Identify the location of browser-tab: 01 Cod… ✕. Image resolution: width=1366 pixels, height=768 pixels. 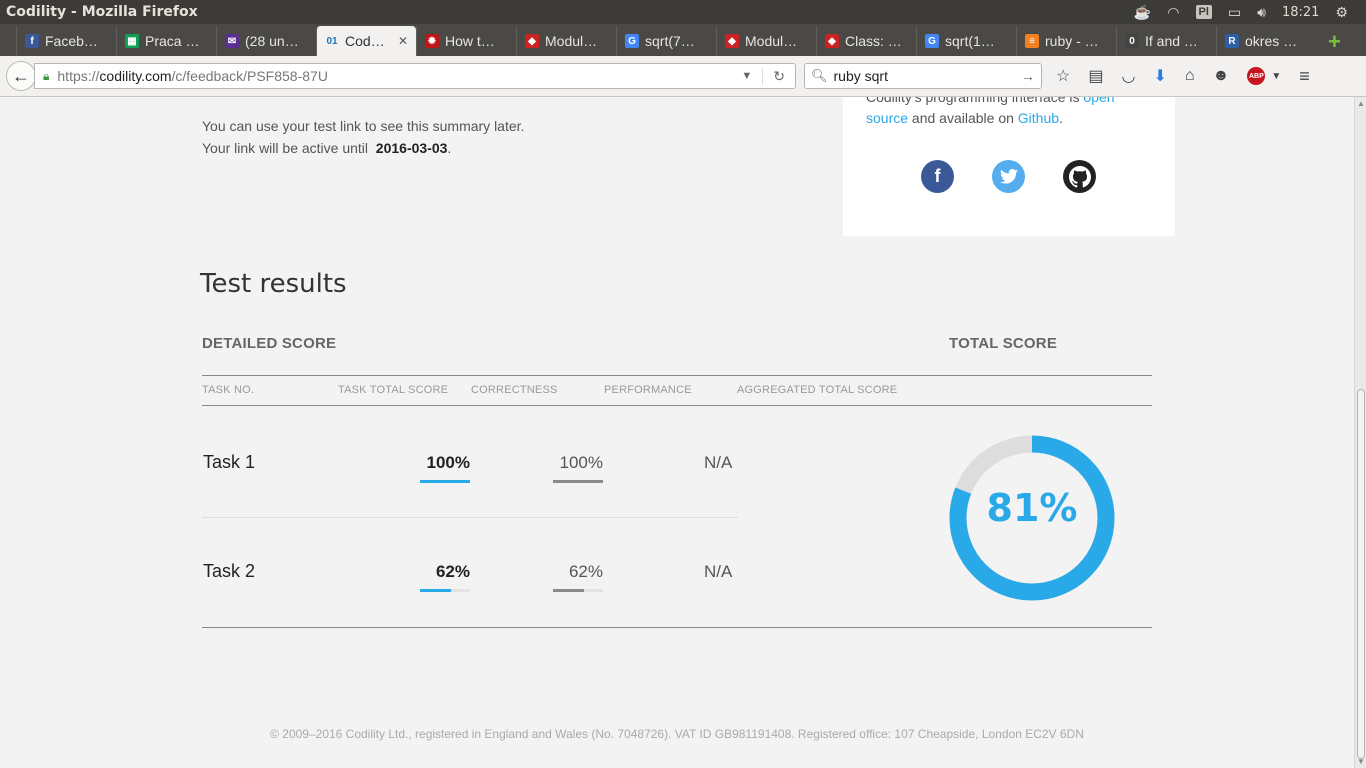
(366, 41).